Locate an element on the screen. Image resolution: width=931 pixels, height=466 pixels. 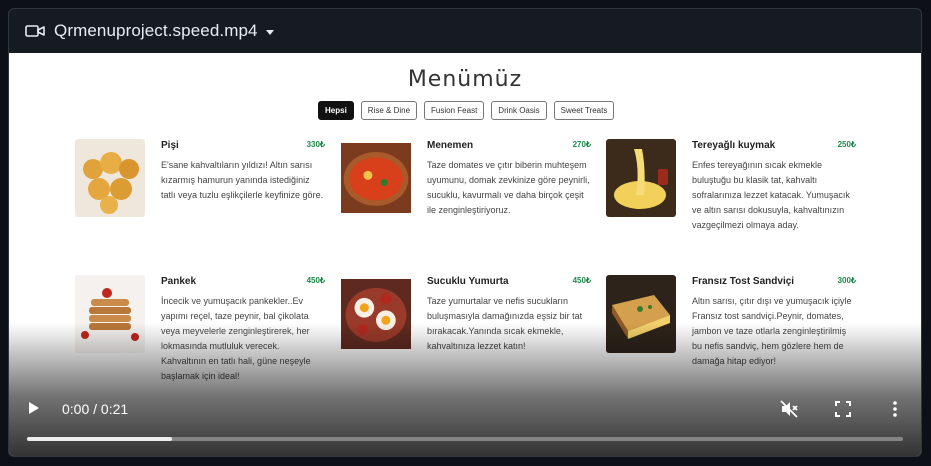
mute-icon is located at coordinates (789, 409).